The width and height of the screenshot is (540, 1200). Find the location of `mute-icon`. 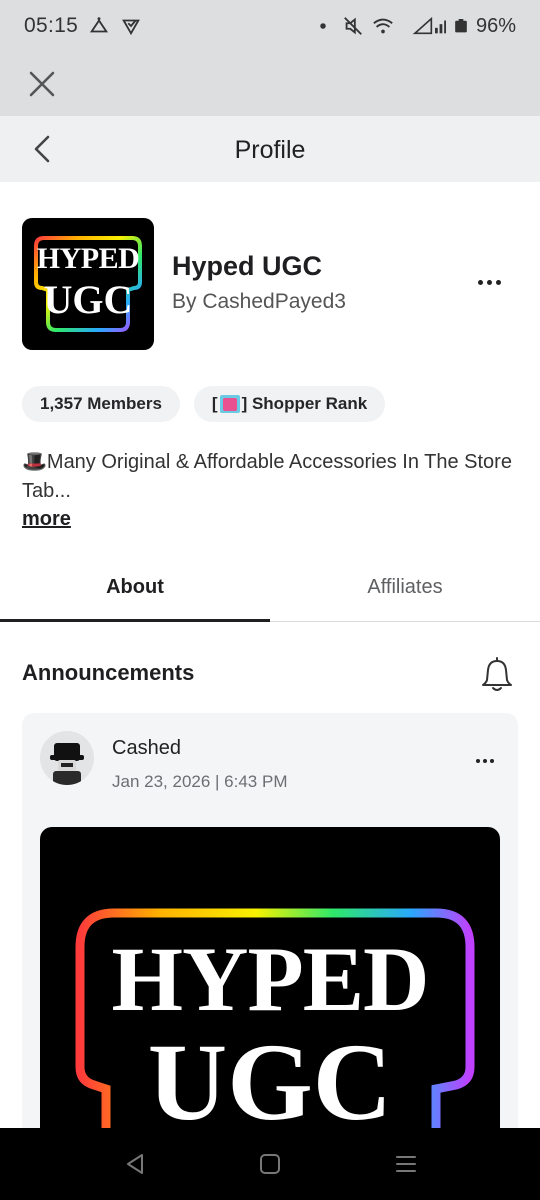

mute-icon is located at coordinates (353, 26).